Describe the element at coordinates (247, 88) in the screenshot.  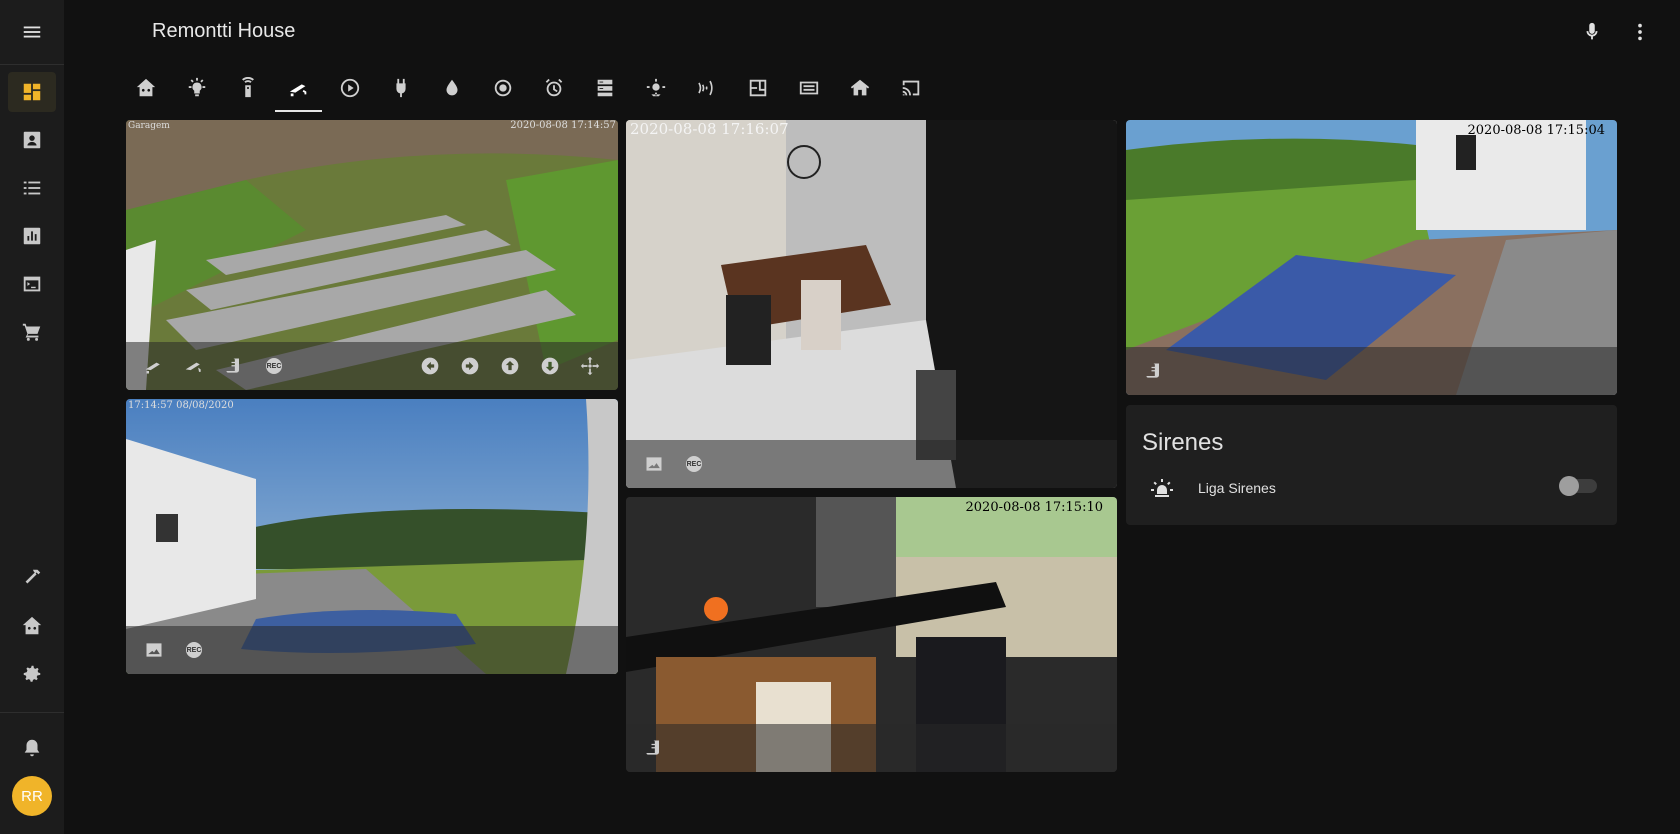
I see `tab-remote` at that location.